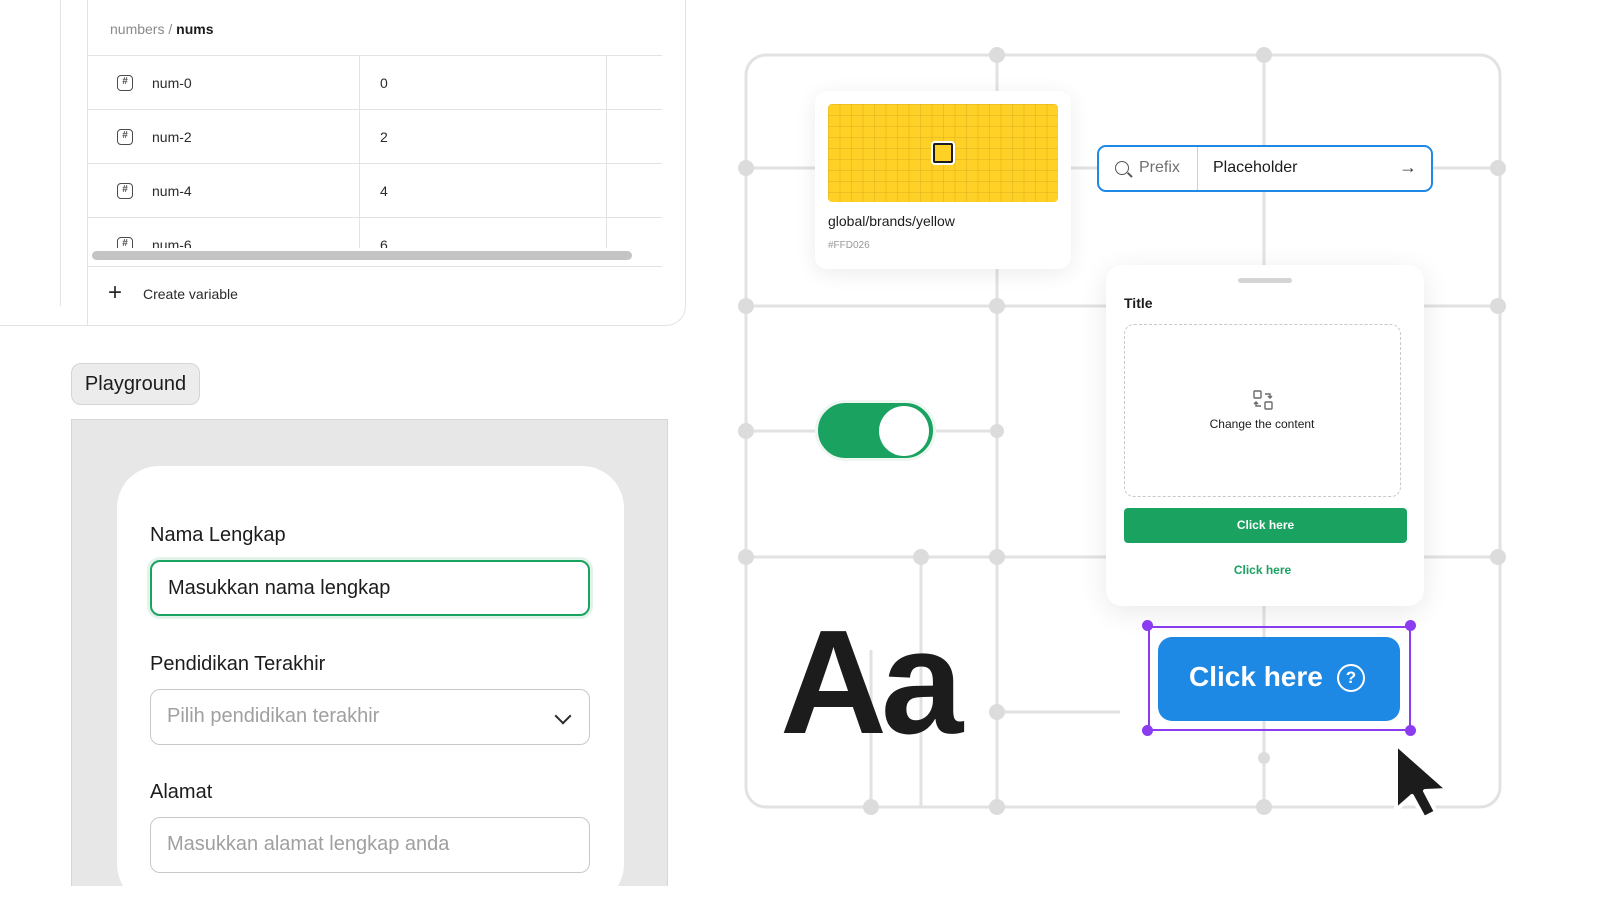 The image size is (1600, 906). I want to click on button-label: Click here, so click(1256, 676).